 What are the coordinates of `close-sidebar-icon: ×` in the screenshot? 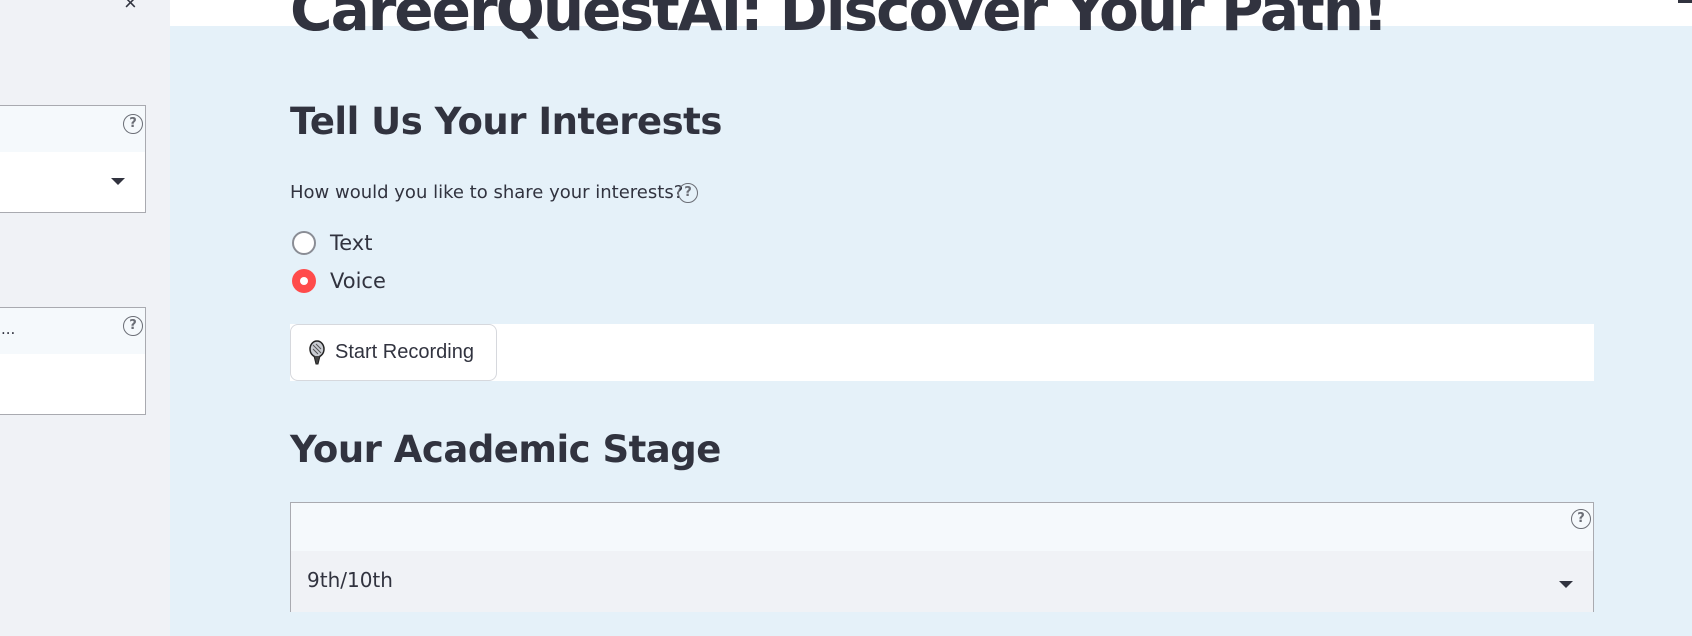 It's located at (135, 7).